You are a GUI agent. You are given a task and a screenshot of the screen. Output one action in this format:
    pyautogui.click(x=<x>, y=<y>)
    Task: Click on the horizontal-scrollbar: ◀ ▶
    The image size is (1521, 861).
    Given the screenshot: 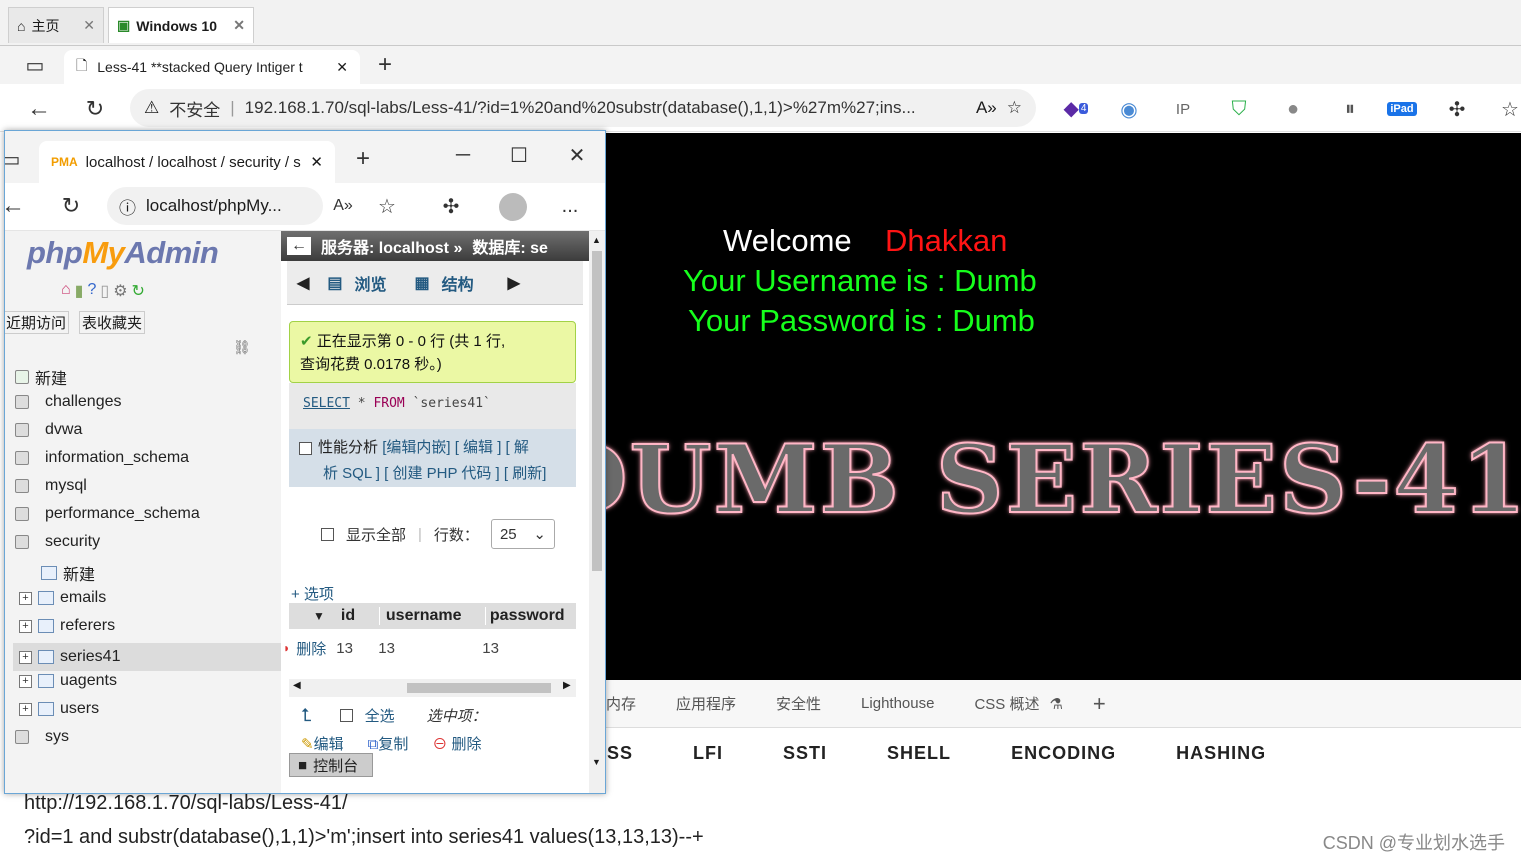 What is the action you would take?
    pyautogui.click(x=432, y=688)
    